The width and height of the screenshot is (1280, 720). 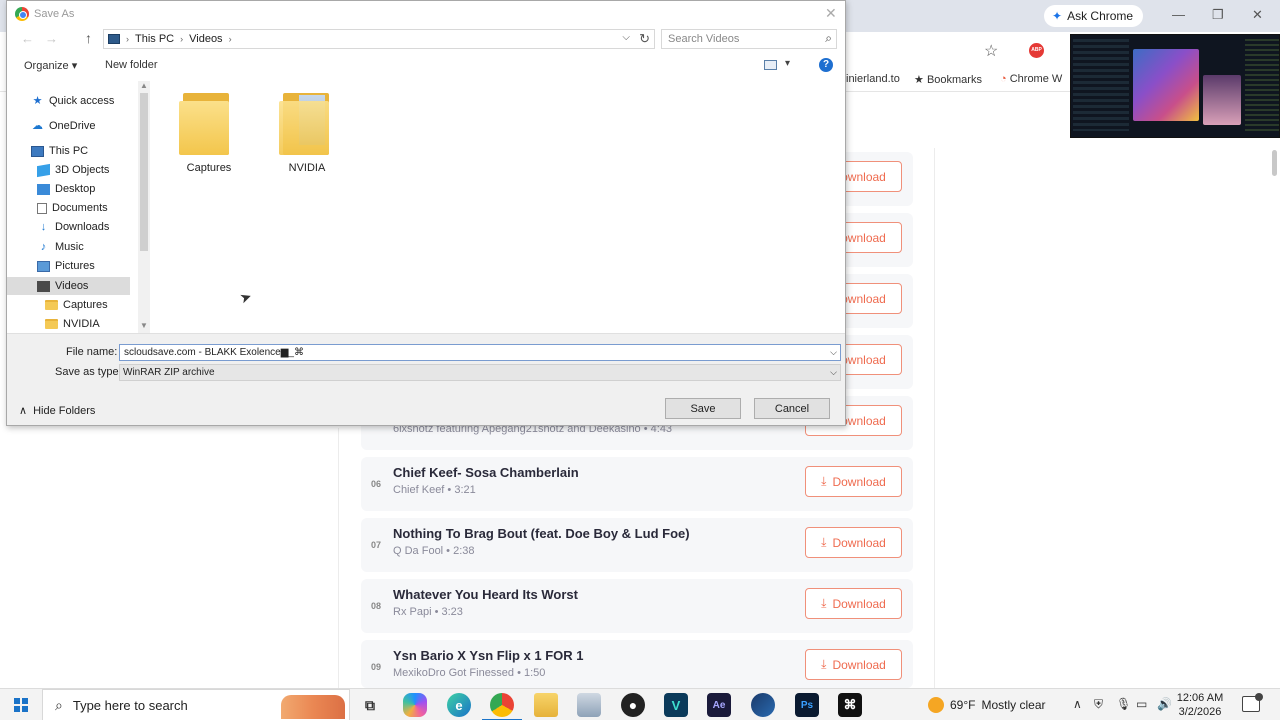 What do you see at coordinates (1218, 15) in the screenshot?
I see `maximize-window-button: ❐` at bounding box center [1218, 15].